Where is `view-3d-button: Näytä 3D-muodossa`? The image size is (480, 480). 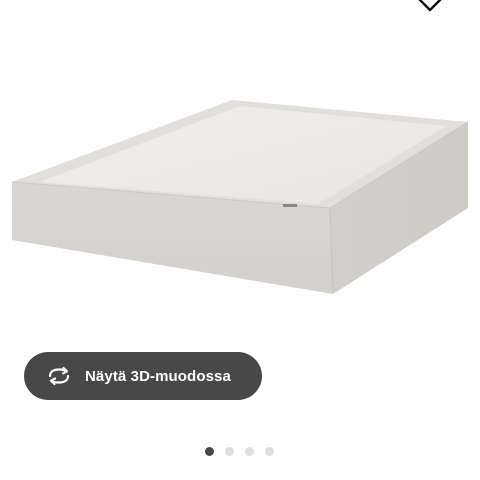 view-3d-button: Näytä 3D-muodossa is located at coordinates (143, 376).